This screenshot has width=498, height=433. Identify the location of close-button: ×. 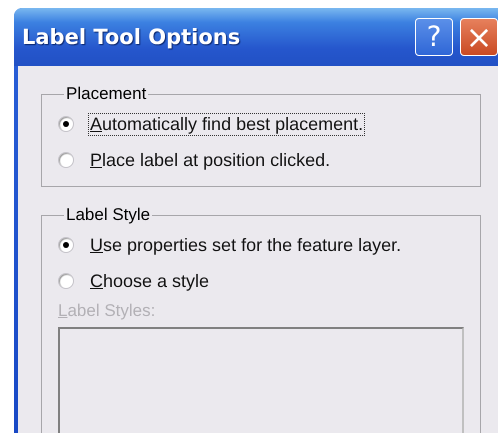
(479, 37).